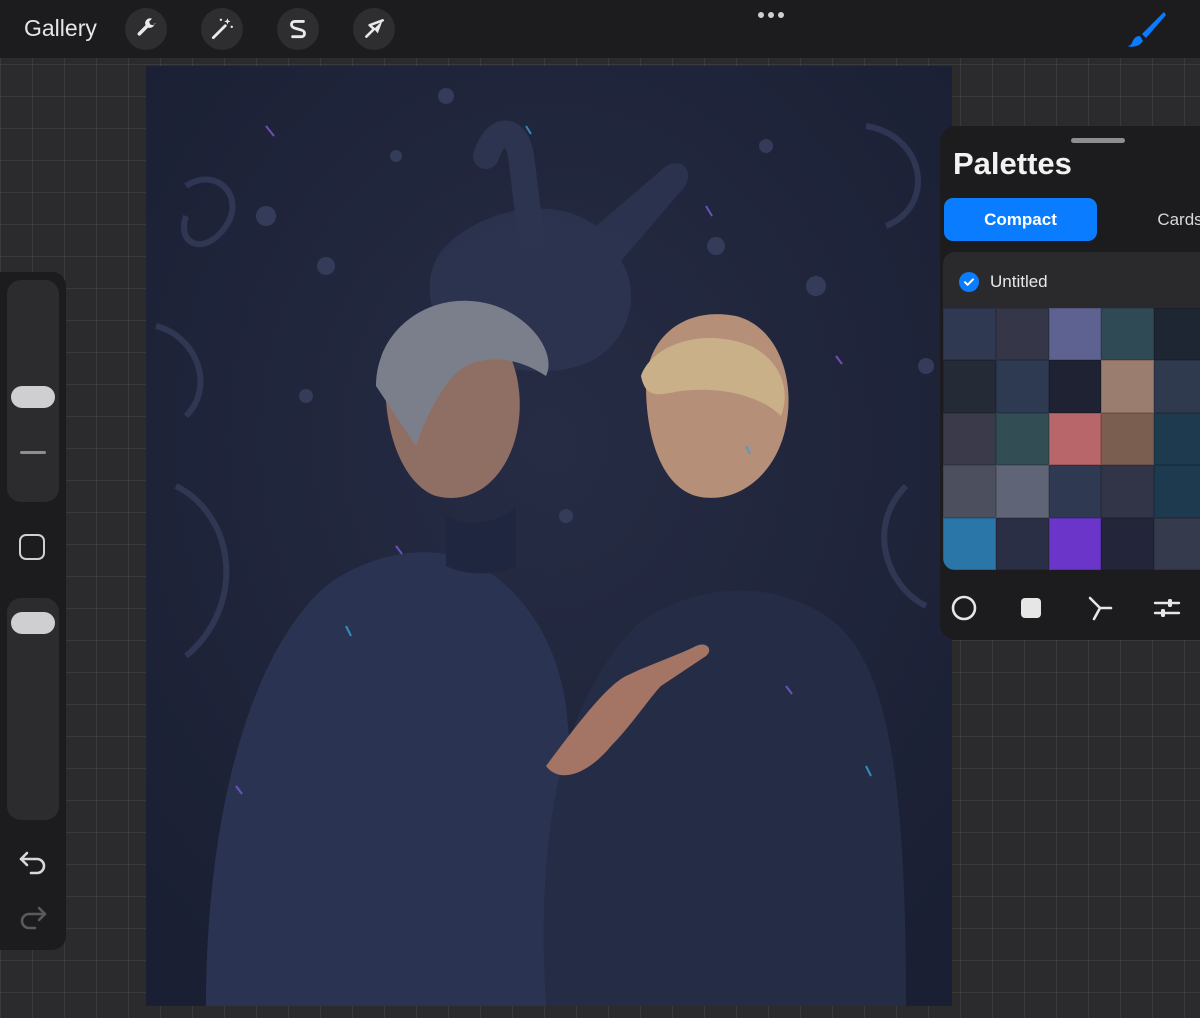 The height and width of the screenshot is (1018, 1200). What do you see at coordinates (33, 622) in the screenshot?
I see `opacity-knob` at bounding box center [33, 622].